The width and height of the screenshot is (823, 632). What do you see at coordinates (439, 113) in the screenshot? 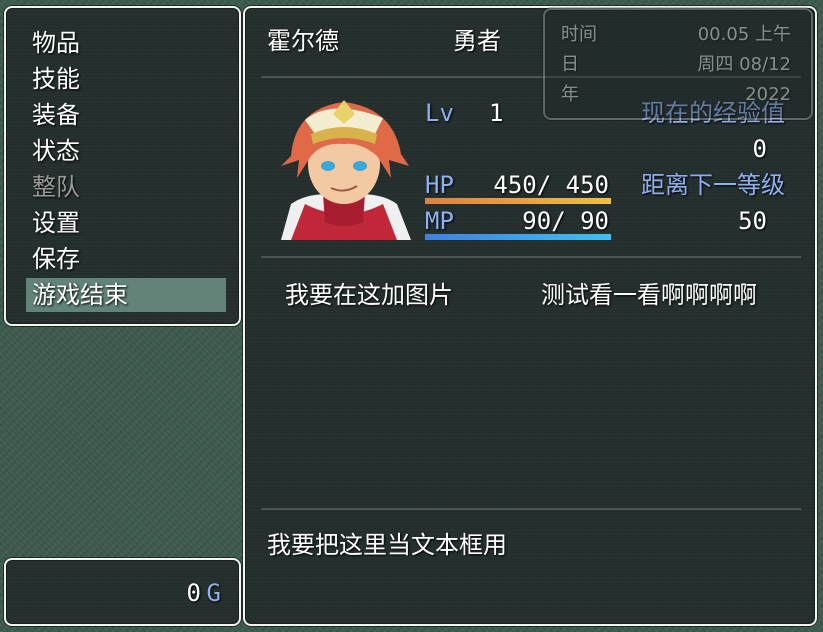
I see `level-label: Lv` at bounding box center [439, 113].